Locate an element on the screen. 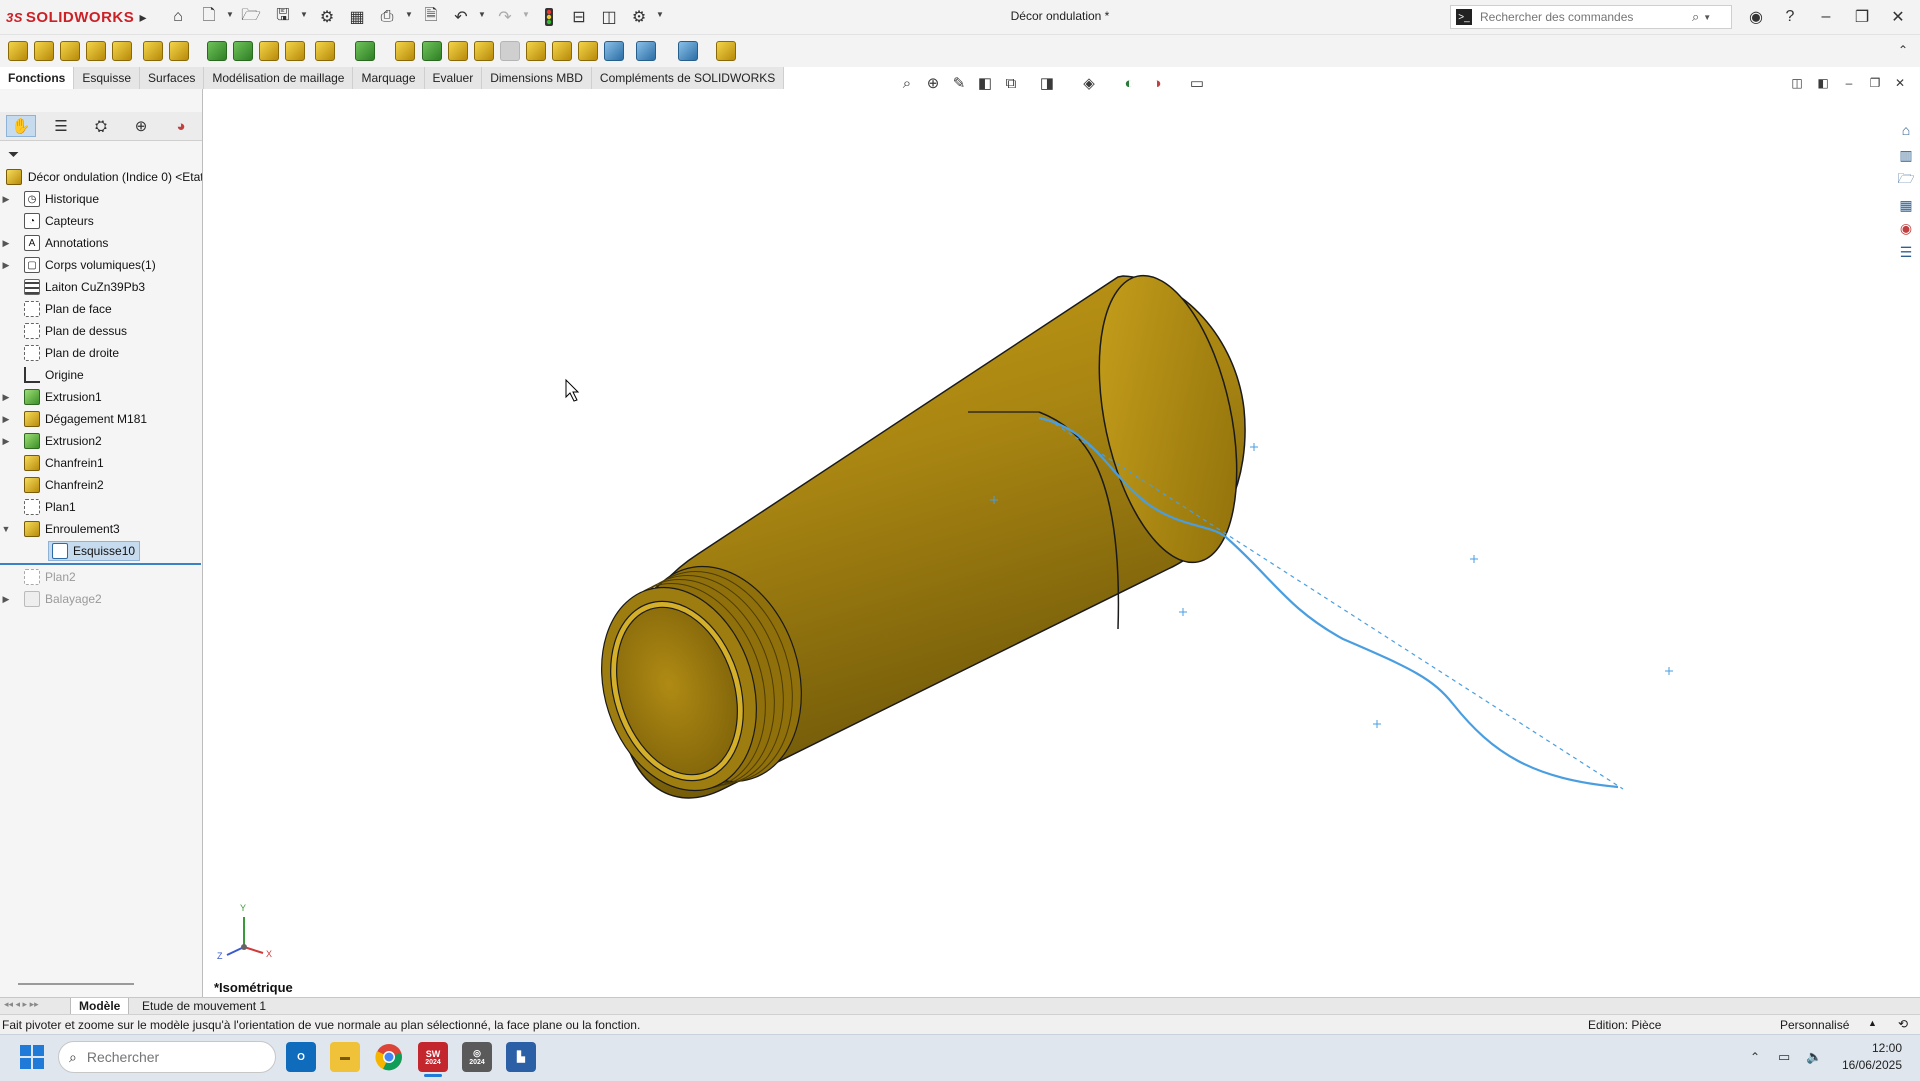 This screenshot has width=1920, height=1081. edit-appearance-icon: ◐ is located at coordinates (1129, 83).